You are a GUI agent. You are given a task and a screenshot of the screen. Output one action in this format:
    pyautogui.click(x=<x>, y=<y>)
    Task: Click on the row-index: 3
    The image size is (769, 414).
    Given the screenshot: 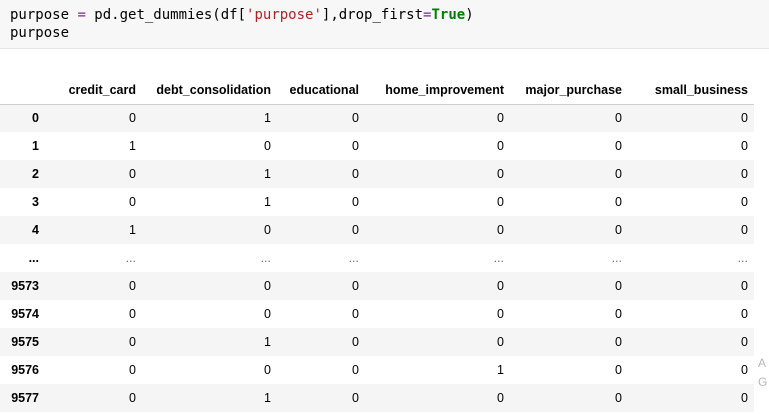 What is the action you would take?
    pyautogui.click(x=35, y=202)
    